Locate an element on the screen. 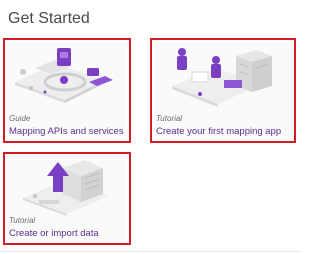 Image resolution: width=320 pixels, height=254 pixels. page-title: Get Started is located at coordinates (49, 18).